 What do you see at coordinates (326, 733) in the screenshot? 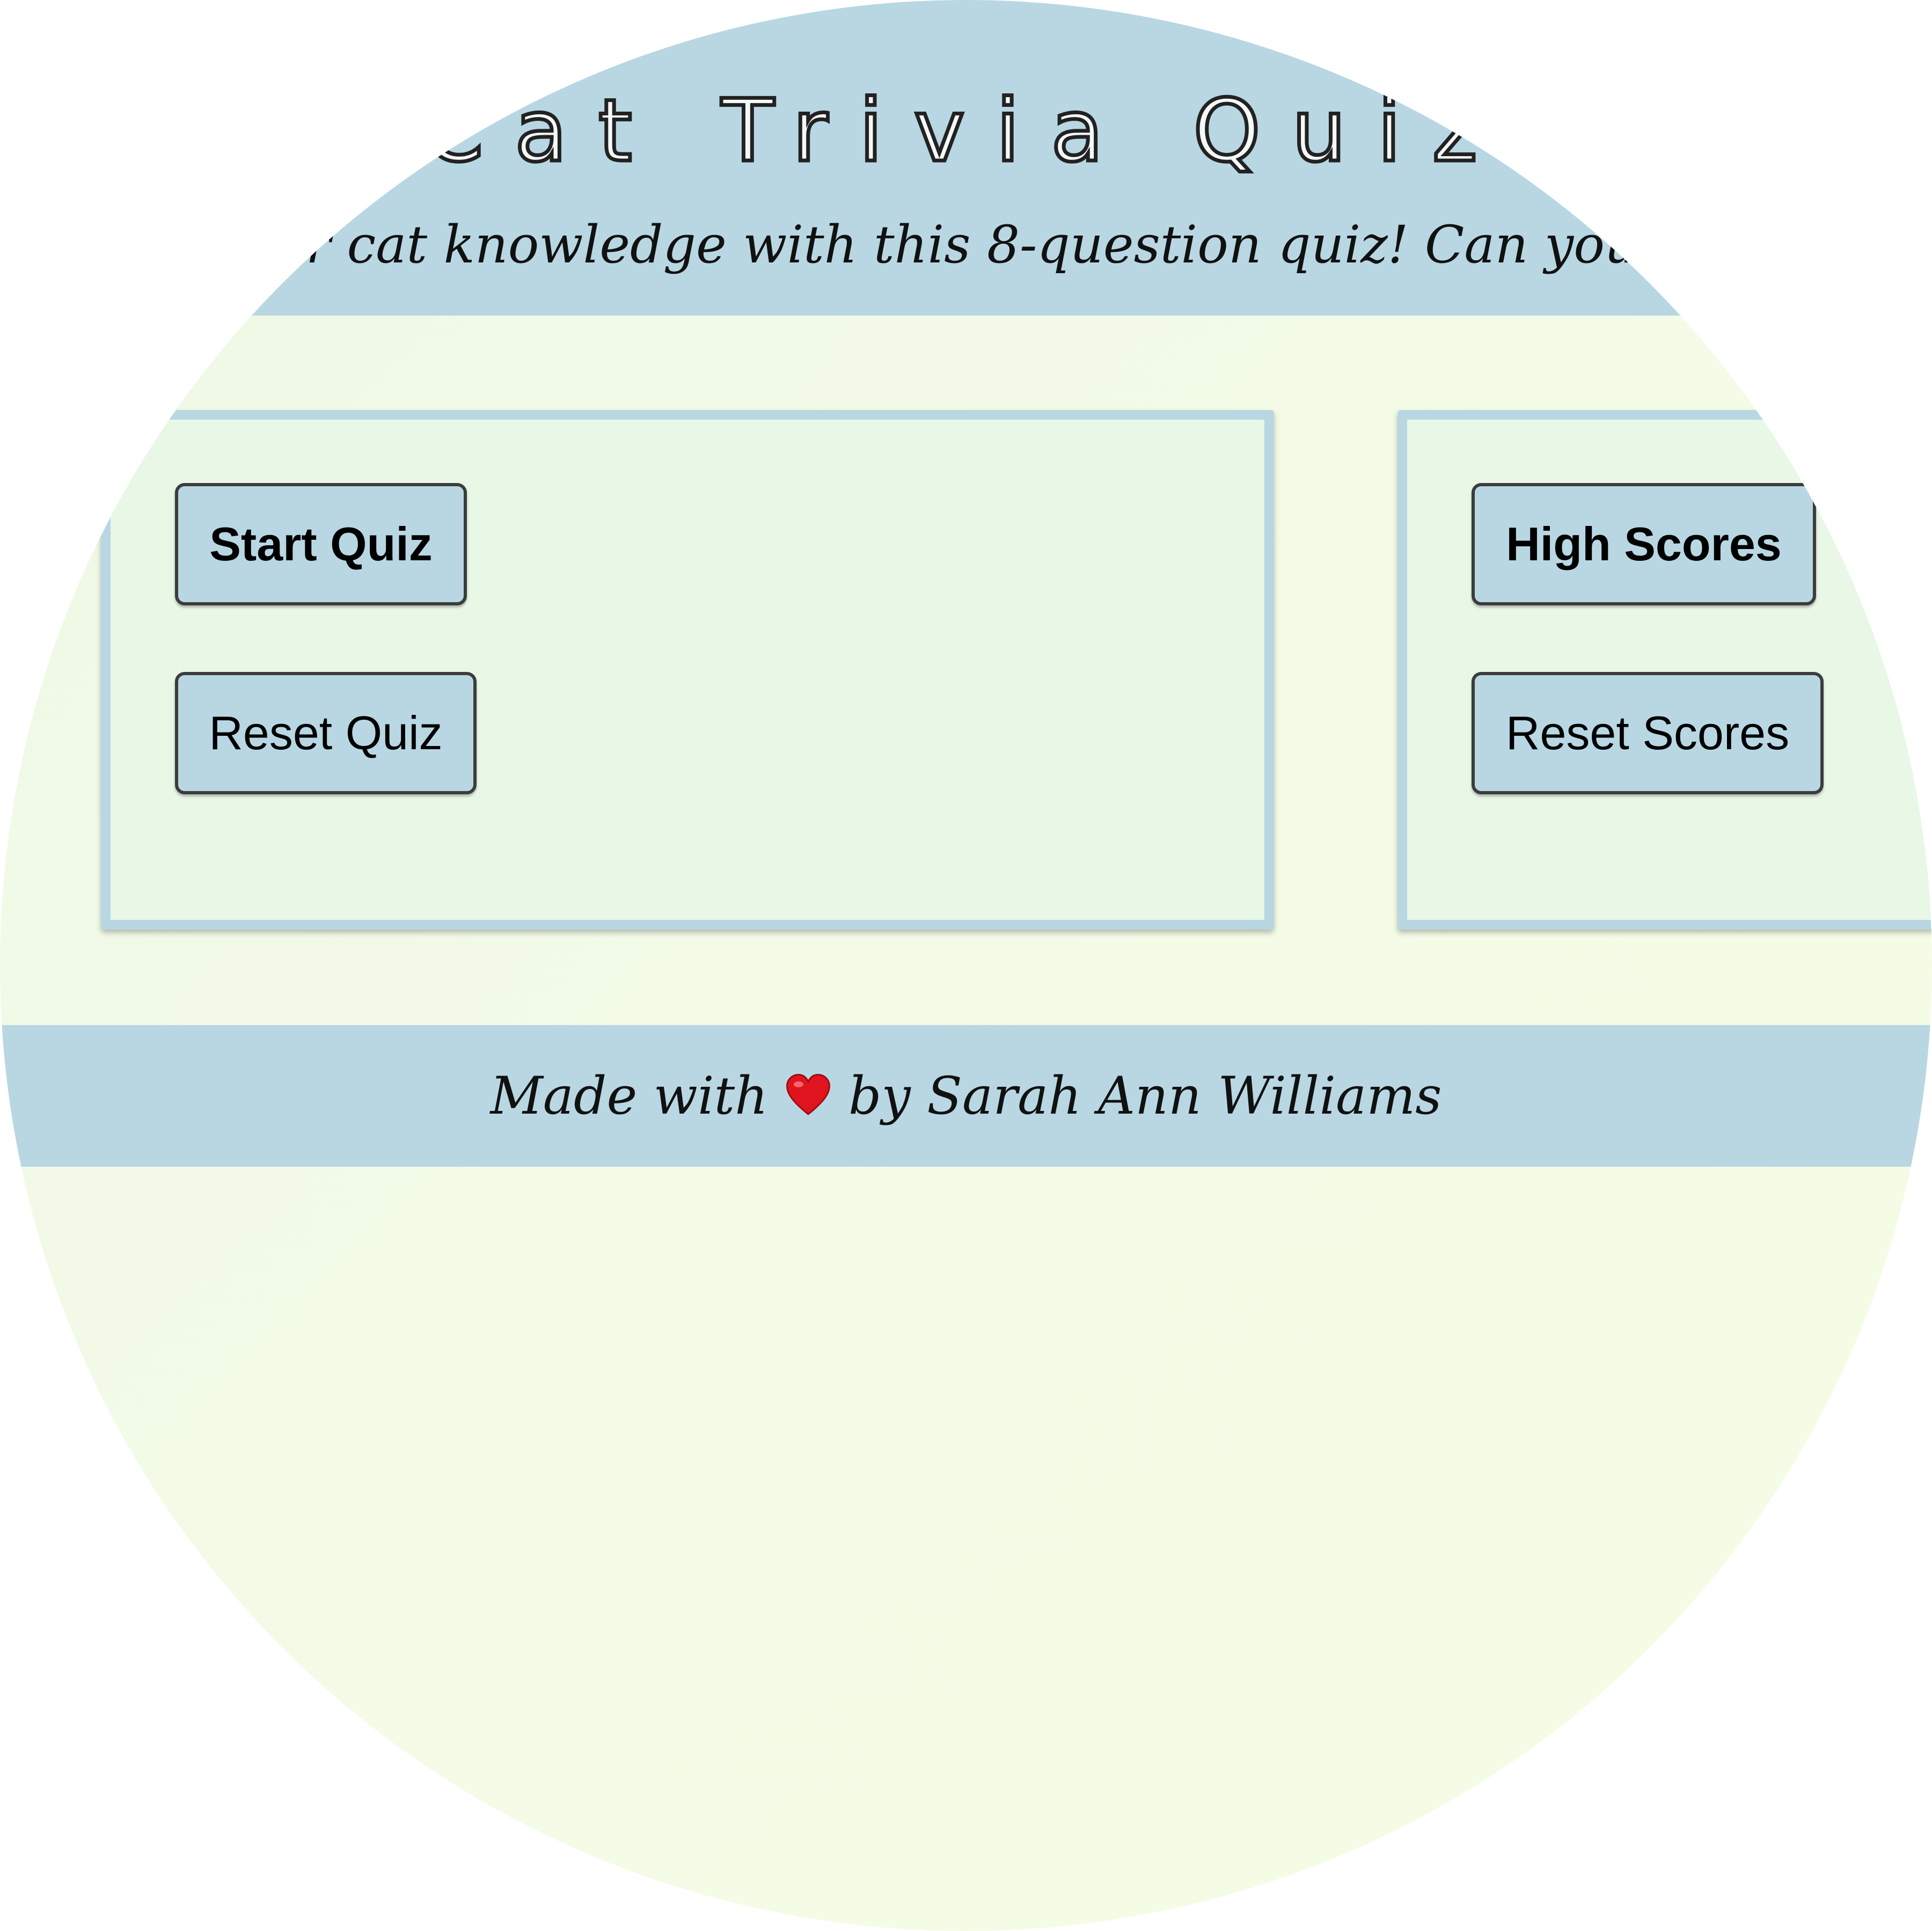
I see `reset-quiz-button: Reset Quiz` at bounding box center [326, 733].